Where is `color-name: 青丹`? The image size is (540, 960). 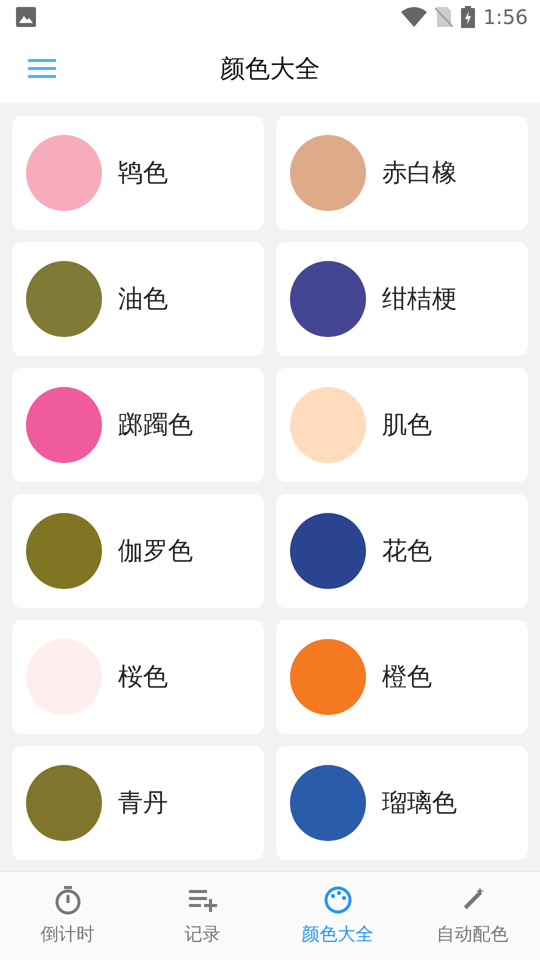 color-name: 青丹 is located at coordinates (143, 803).